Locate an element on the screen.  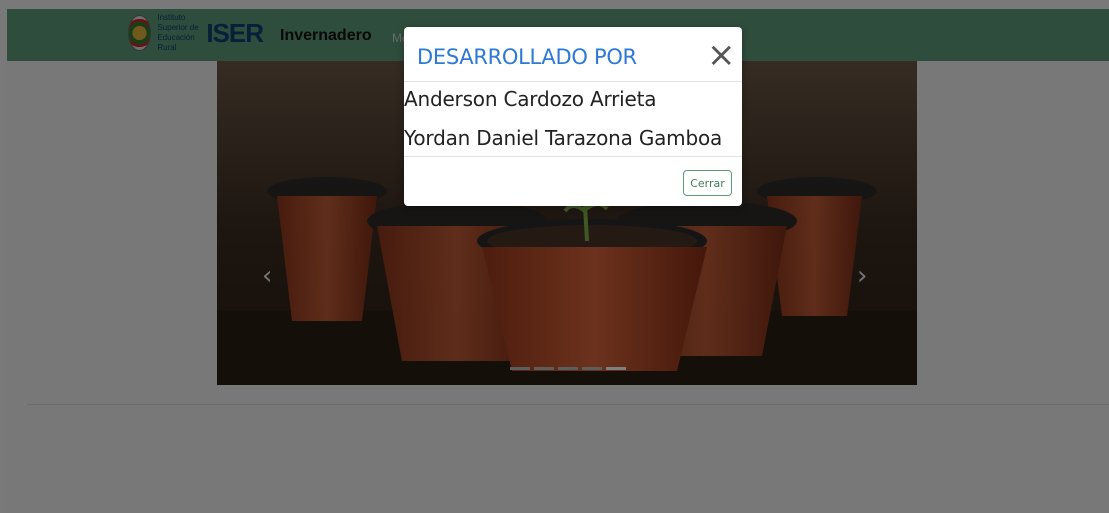
developer-name: Anderson Cardozo Arrieta is located at coordinates (530, 99).